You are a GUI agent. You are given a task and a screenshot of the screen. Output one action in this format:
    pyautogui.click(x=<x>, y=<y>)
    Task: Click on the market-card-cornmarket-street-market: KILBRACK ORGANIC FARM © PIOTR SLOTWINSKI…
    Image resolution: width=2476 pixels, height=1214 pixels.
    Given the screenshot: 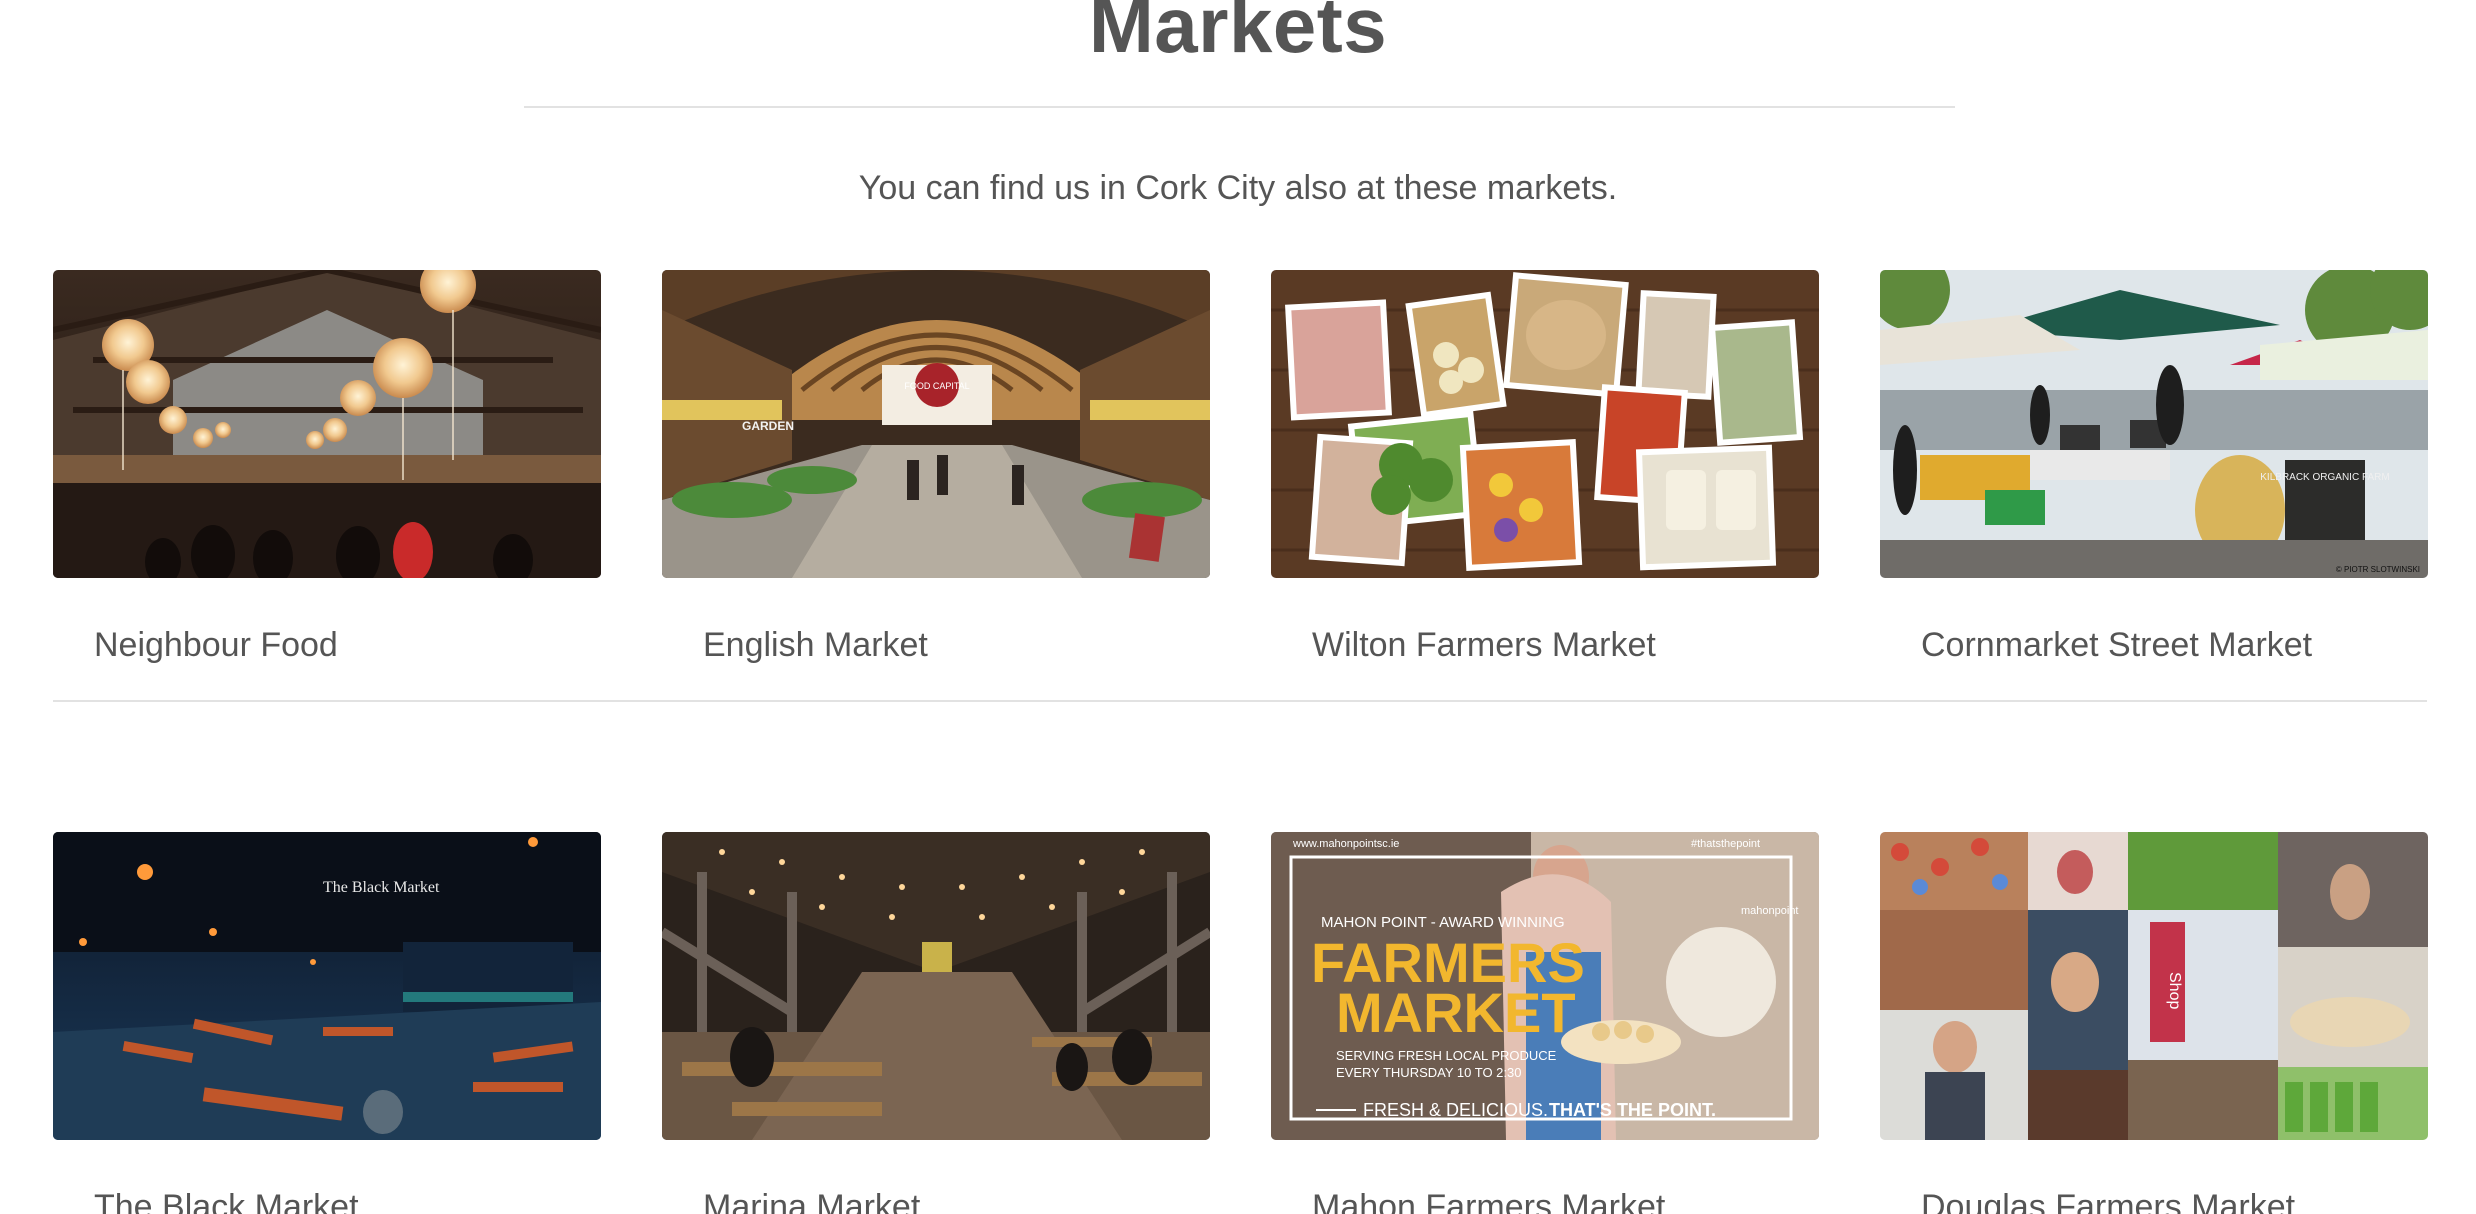 What is the action you would take?
    pyautogui.click(x=2154, y=468)
    